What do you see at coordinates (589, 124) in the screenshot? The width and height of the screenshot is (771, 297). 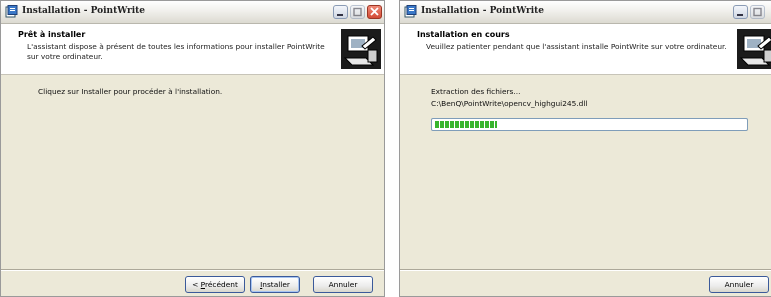 I see `install-progress-bar` at bounding box center [589, 124].